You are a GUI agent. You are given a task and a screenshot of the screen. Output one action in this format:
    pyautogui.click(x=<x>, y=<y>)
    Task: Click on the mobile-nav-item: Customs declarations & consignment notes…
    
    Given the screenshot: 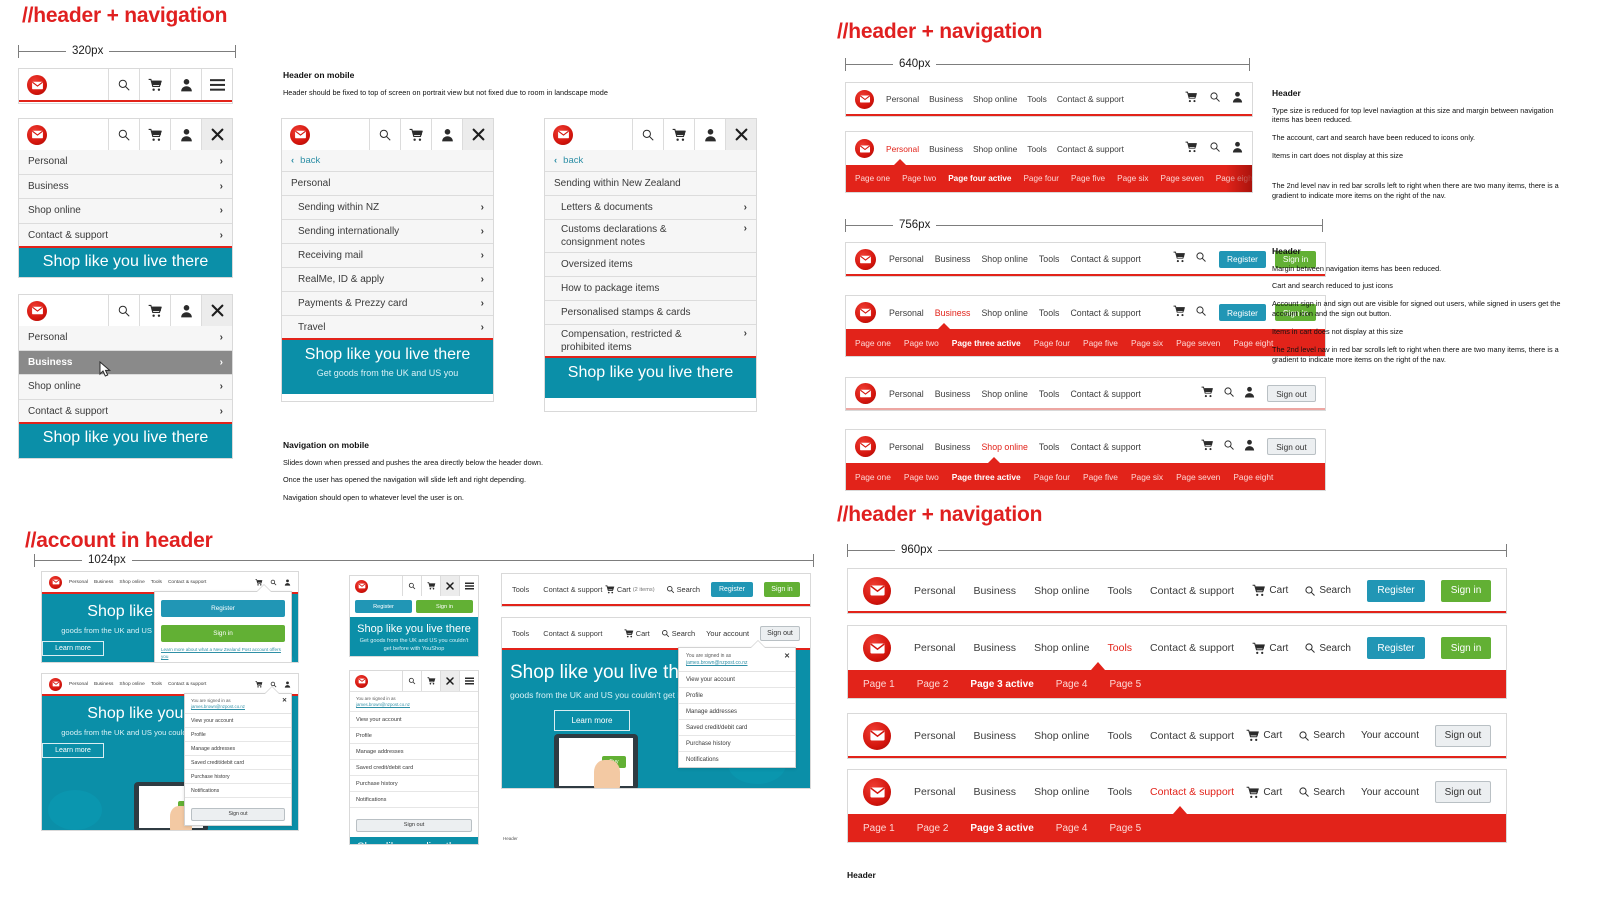 What is the action you would take?
    pyautogui.click(x=650, y=236)
    